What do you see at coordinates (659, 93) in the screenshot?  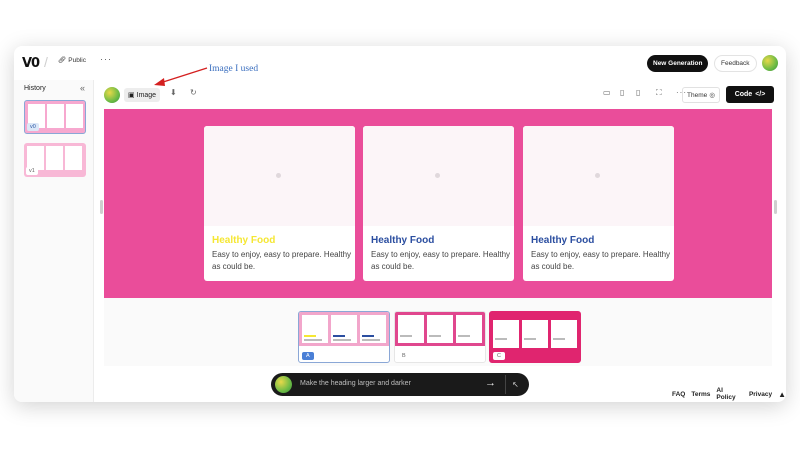 I see `fullscreen-icon: ⛶` at bounding box center [659, 93].